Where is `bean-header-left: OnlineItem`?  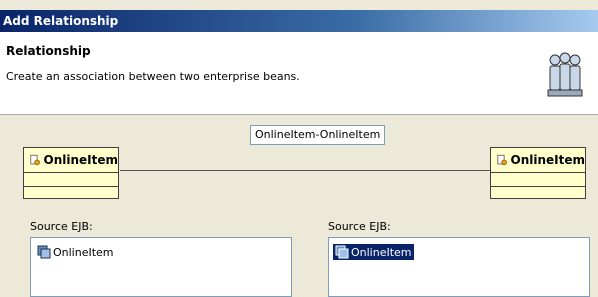 bean-header-left: OnlineItem is located at coordinates (71, 160).